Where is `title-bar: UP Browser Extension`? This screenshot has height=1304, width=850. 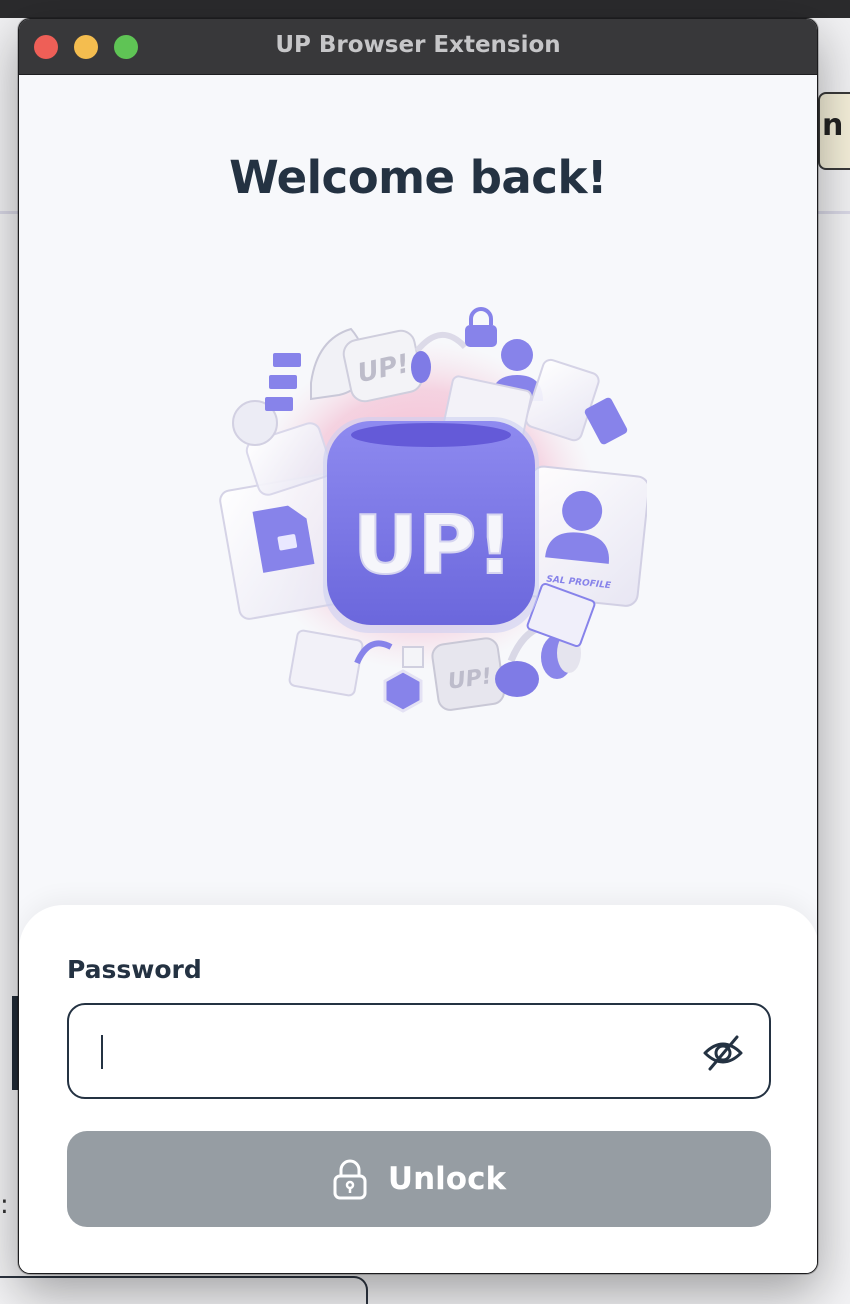
title-bar: UP Browser Extension is located at coordinates (418, 47).